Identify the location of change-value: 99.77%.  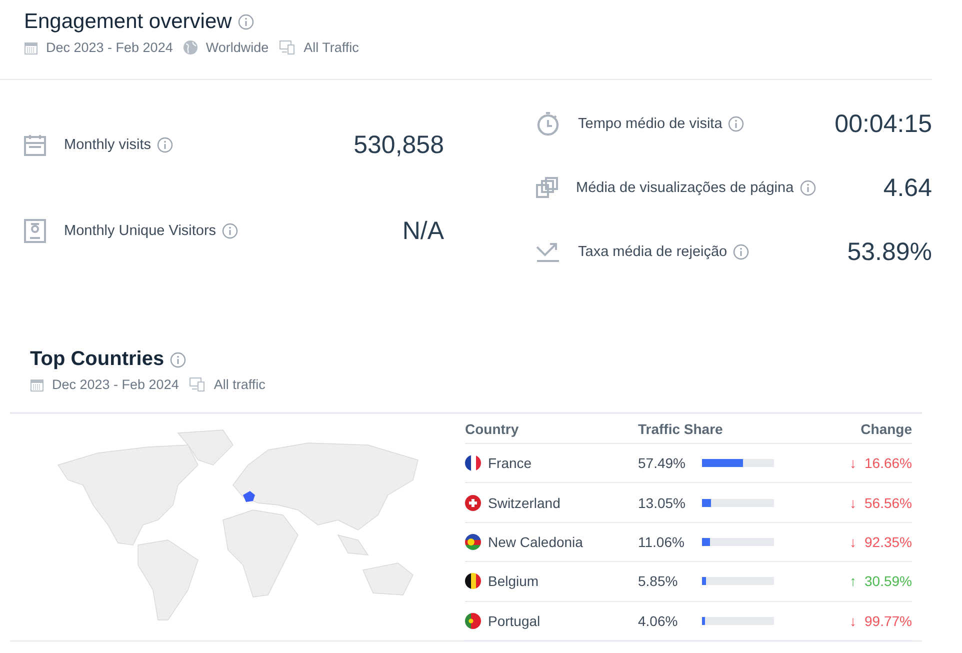
(888, 620).